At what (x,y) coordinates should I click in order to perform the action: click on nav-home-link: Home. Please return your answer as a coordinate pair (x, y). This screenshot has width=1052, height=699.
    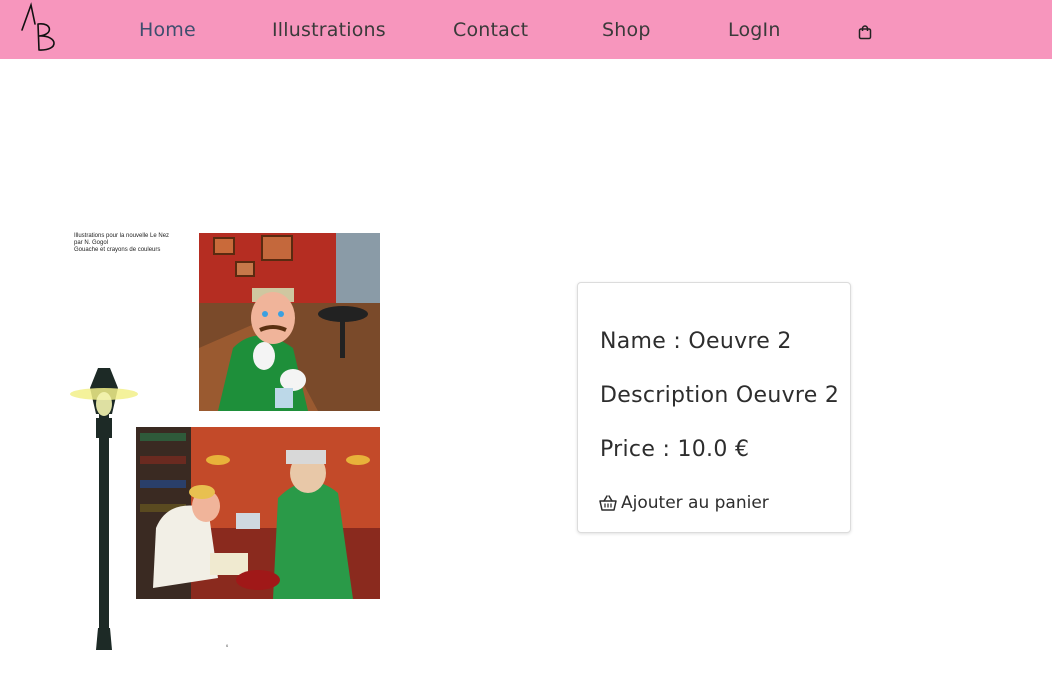
    Looking at the image, I should click on (167, 30).